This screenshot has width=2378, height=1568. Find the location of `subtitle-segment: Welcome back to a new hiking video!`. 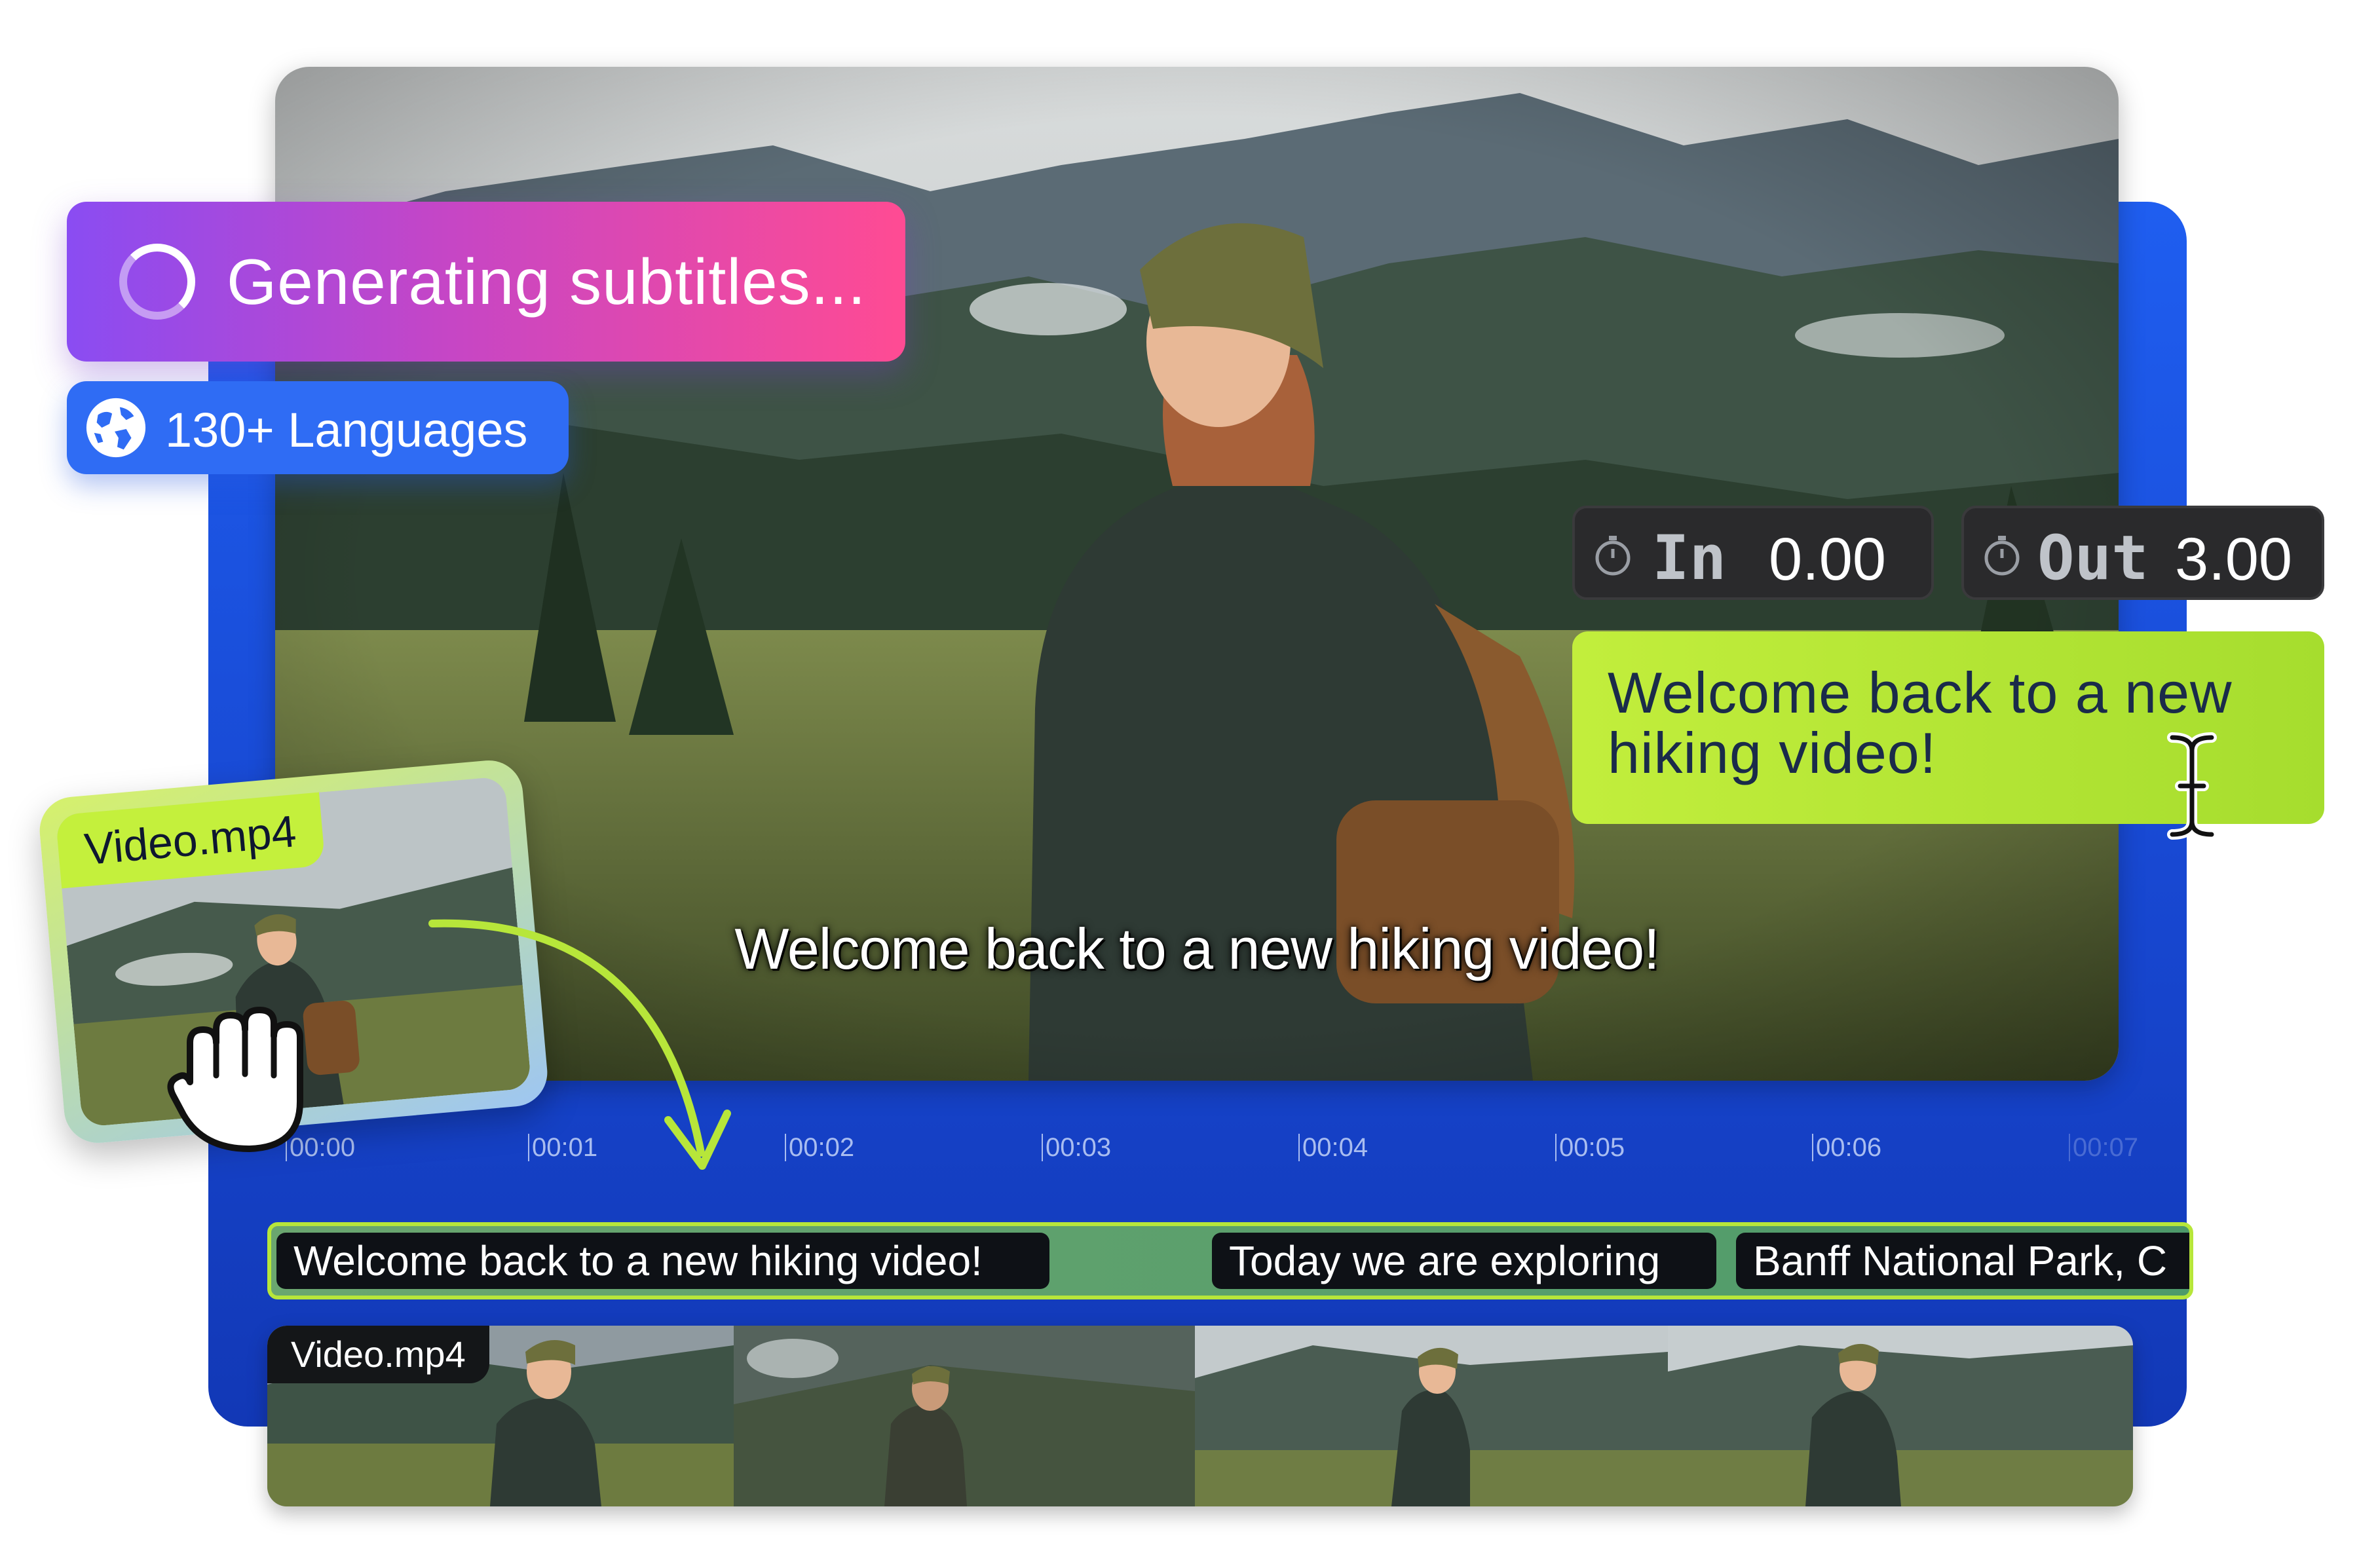

subtitle-segment: Welcome back to a new hiking video! is located at coordinates (662, 1261).